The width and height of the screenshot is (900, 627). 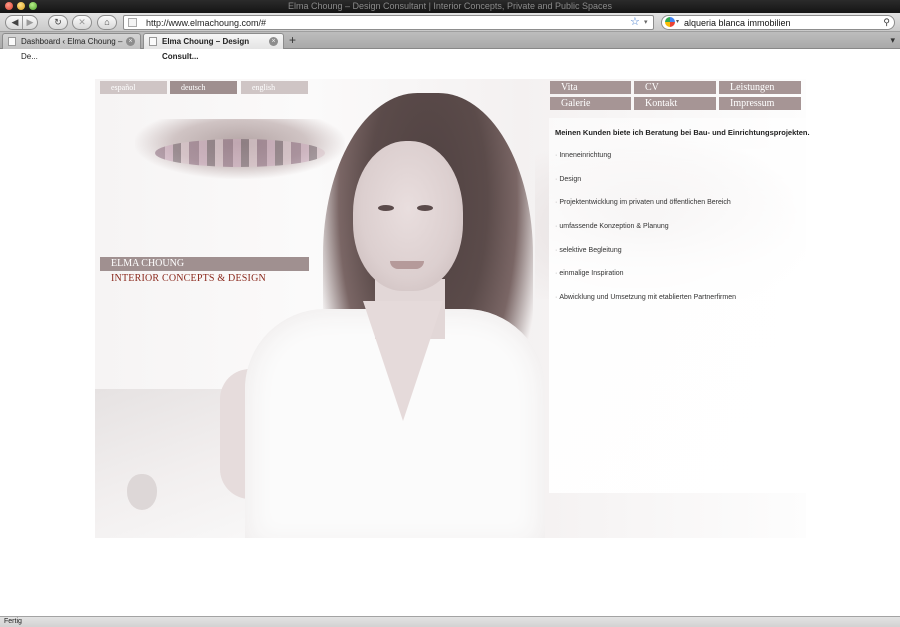 What do you see at coordinates (9, 6) in the screenshot?
I see `close-window-button` at bounding box center [9, 6].